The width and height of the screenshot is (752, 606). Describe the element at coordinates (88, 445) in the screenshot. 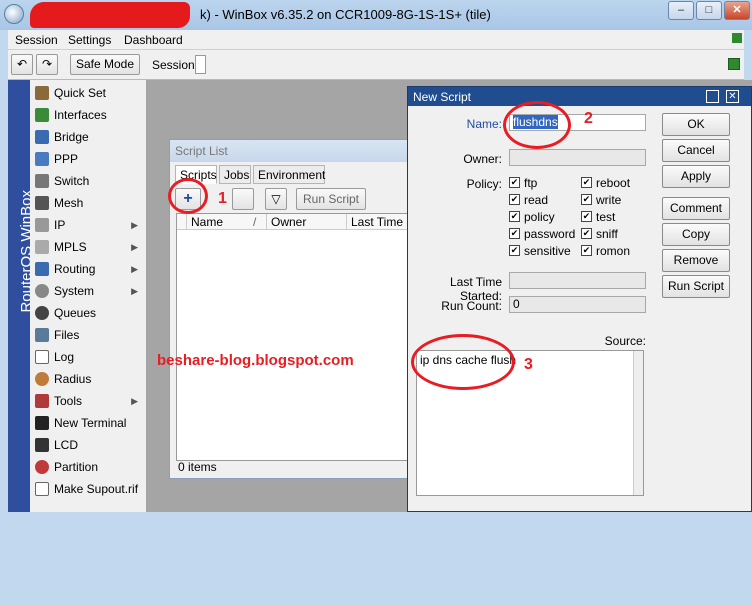

I see `sidebar-item-lcd: LCD` at that location.